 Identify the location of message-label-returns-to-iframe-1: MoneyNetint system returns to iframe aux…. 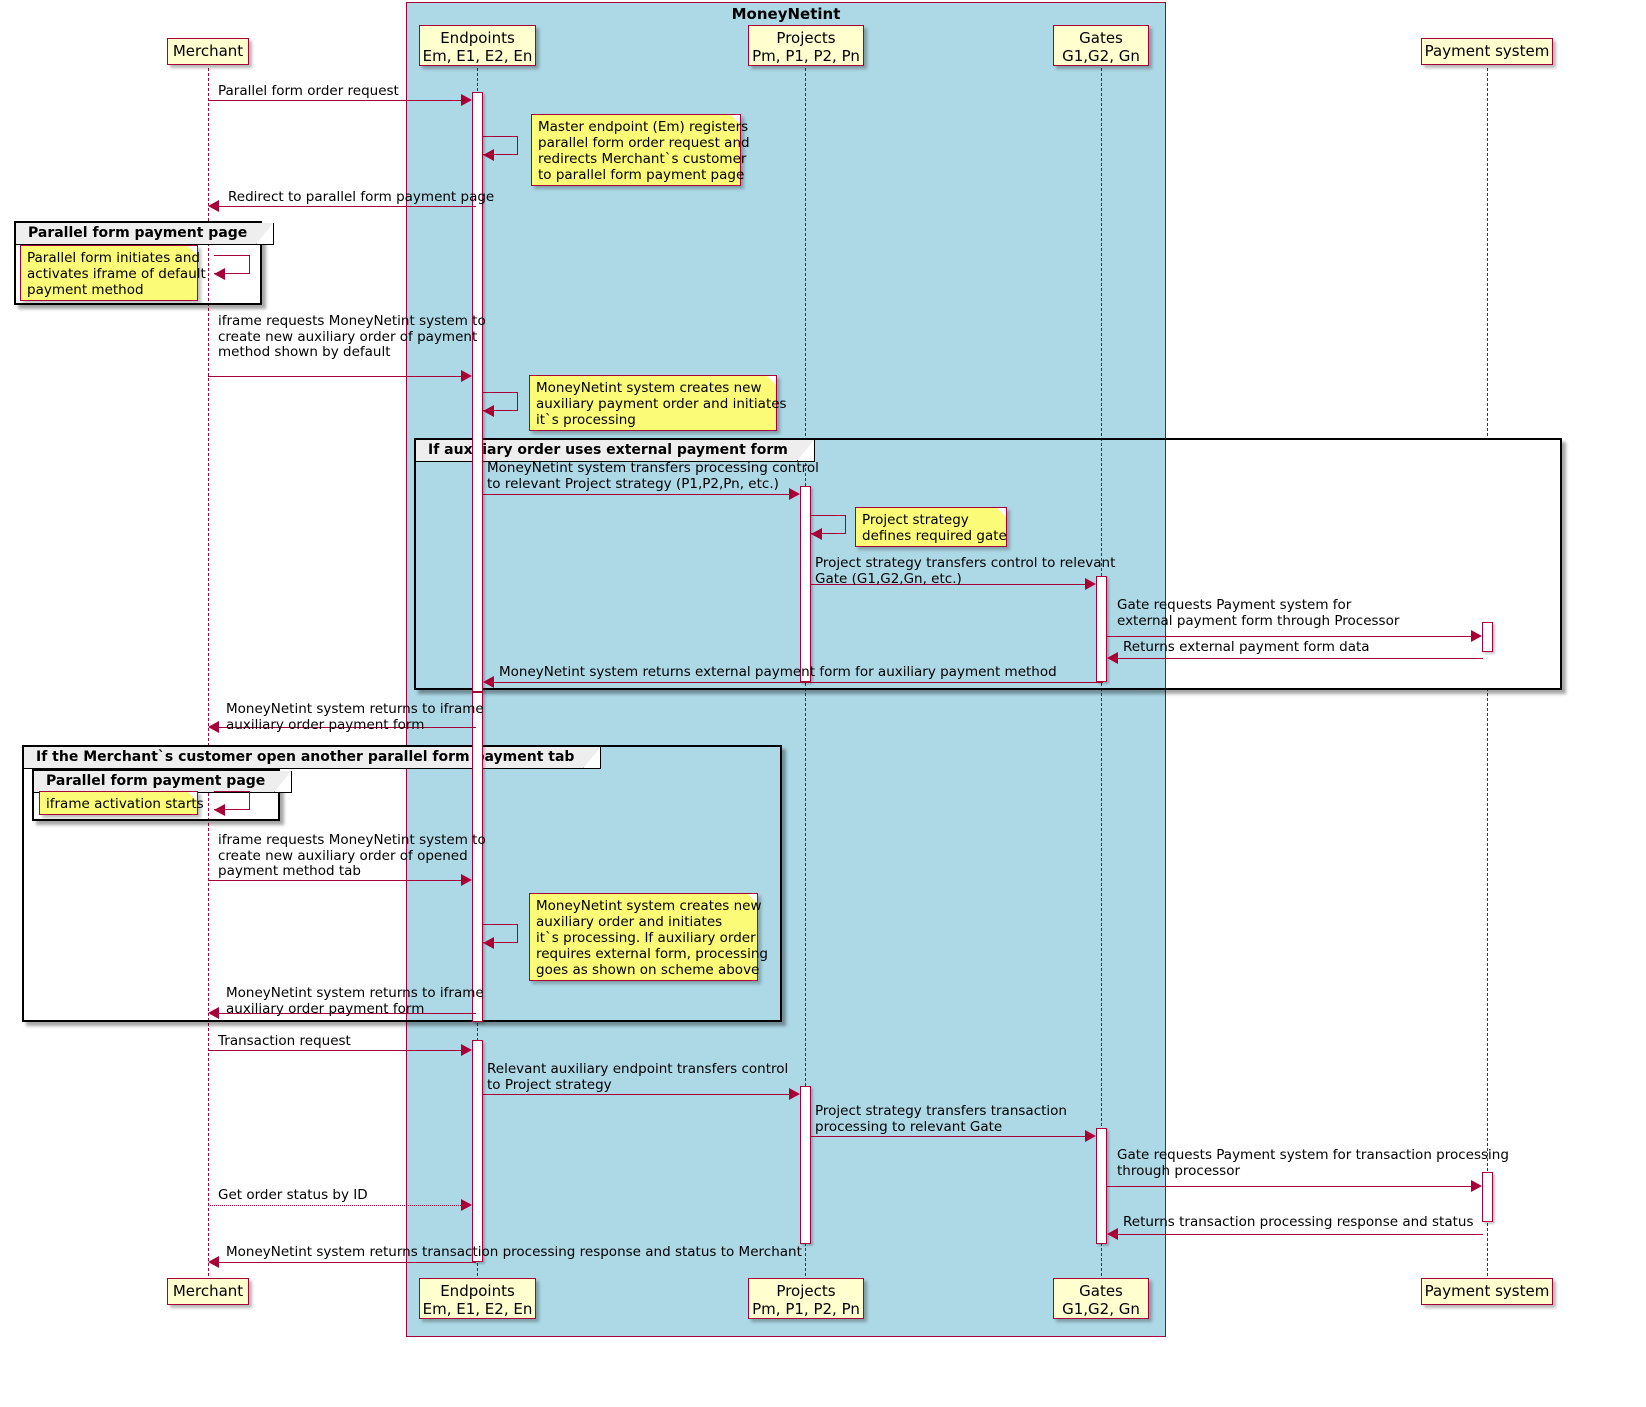
(355, 717).